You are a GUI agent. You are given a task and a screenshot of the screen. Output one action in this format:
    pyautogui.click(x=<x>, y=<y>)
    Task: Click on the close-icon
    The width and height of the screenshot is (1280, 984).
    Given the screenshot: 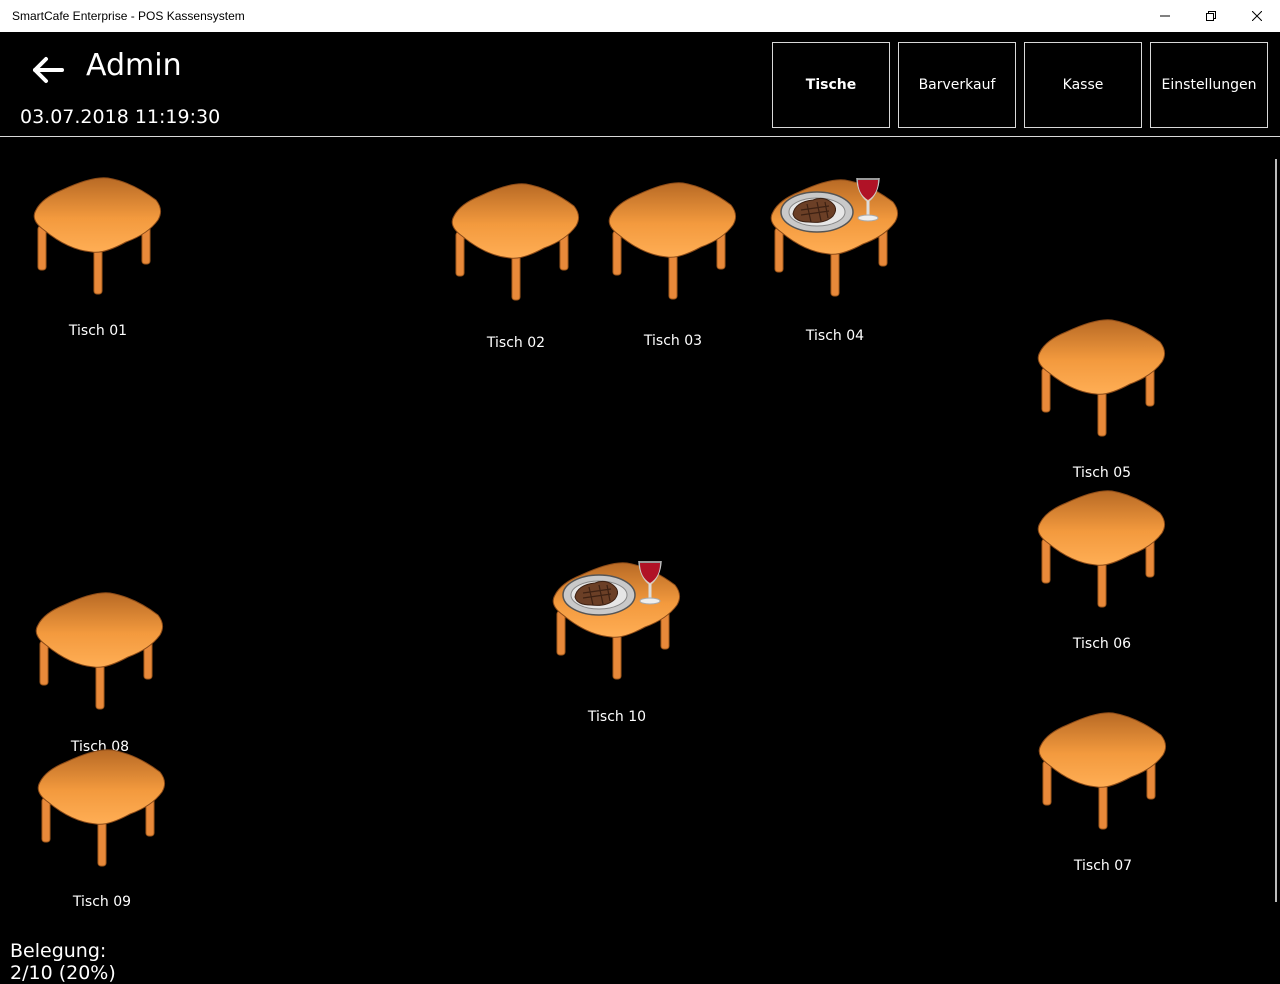 What is the action you would take?
    pyautogui.click(x=1257, y=16)
    